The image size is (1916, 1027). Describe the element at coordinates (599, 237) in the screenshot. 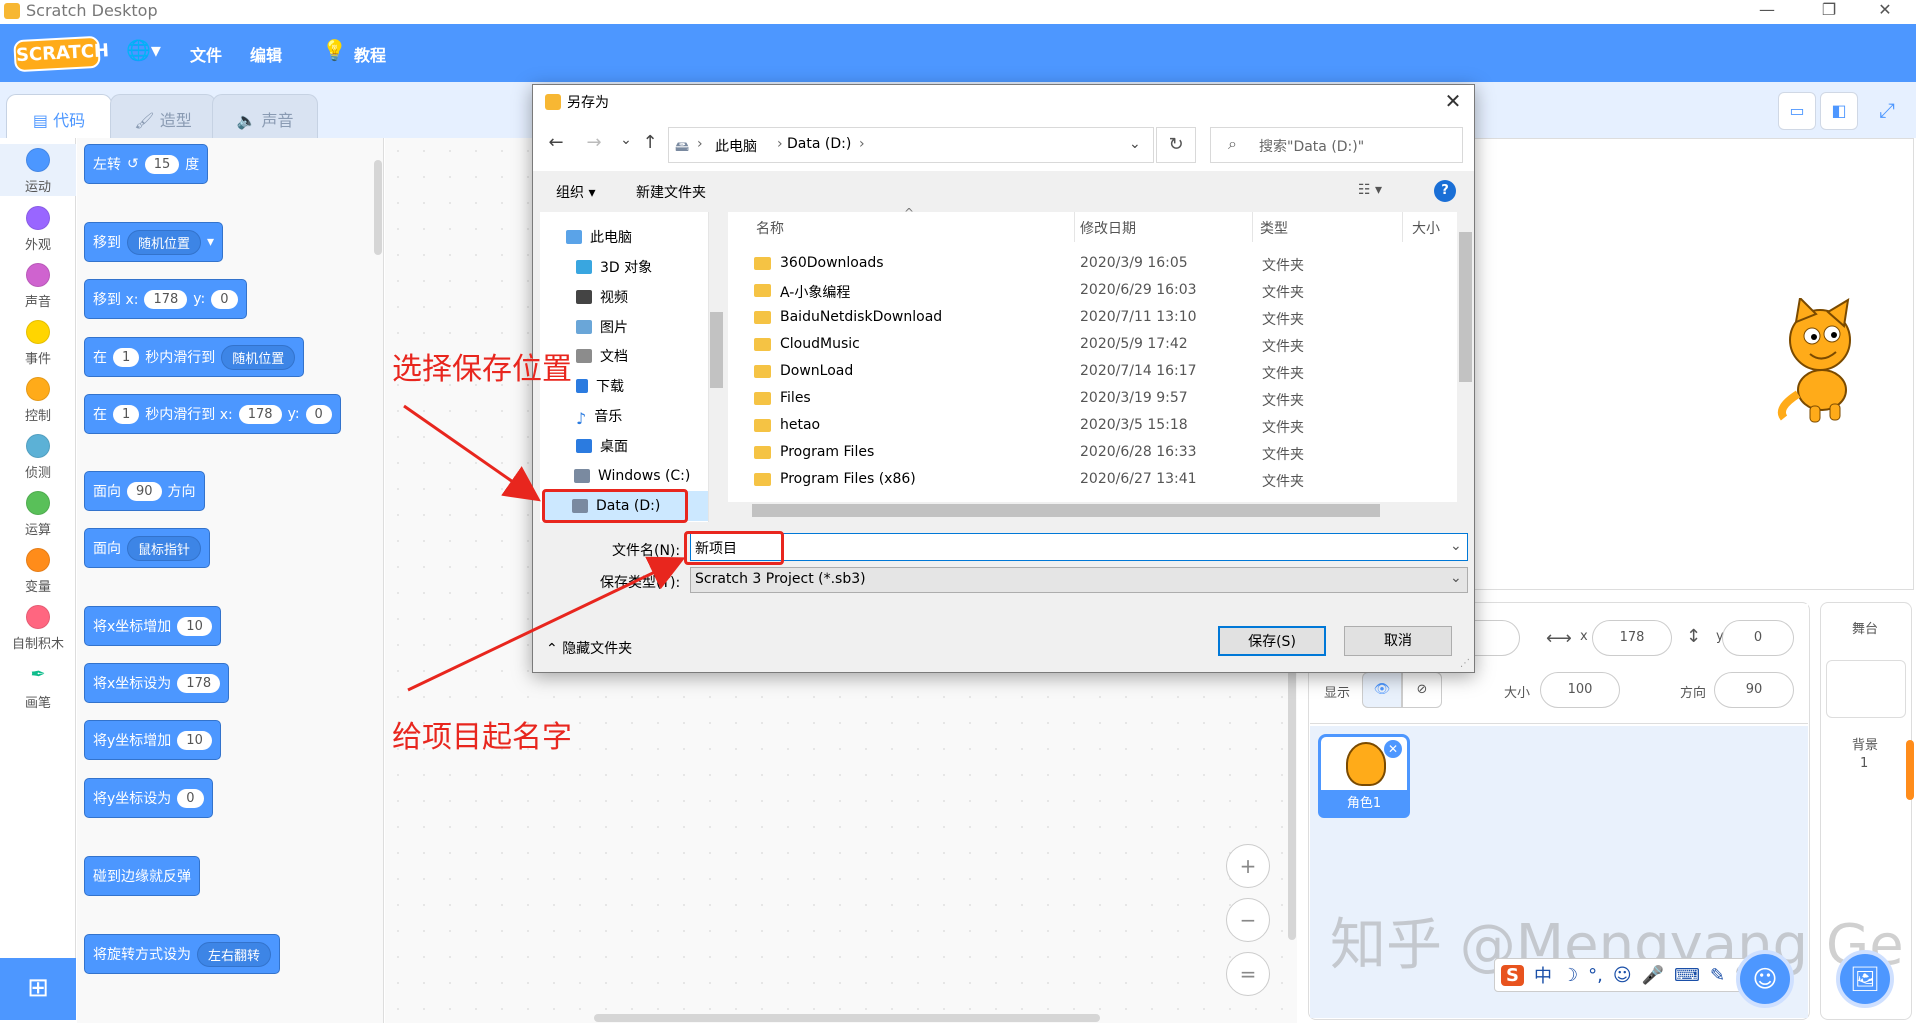

I see `nav-this-pc: 此电脑` at that location.